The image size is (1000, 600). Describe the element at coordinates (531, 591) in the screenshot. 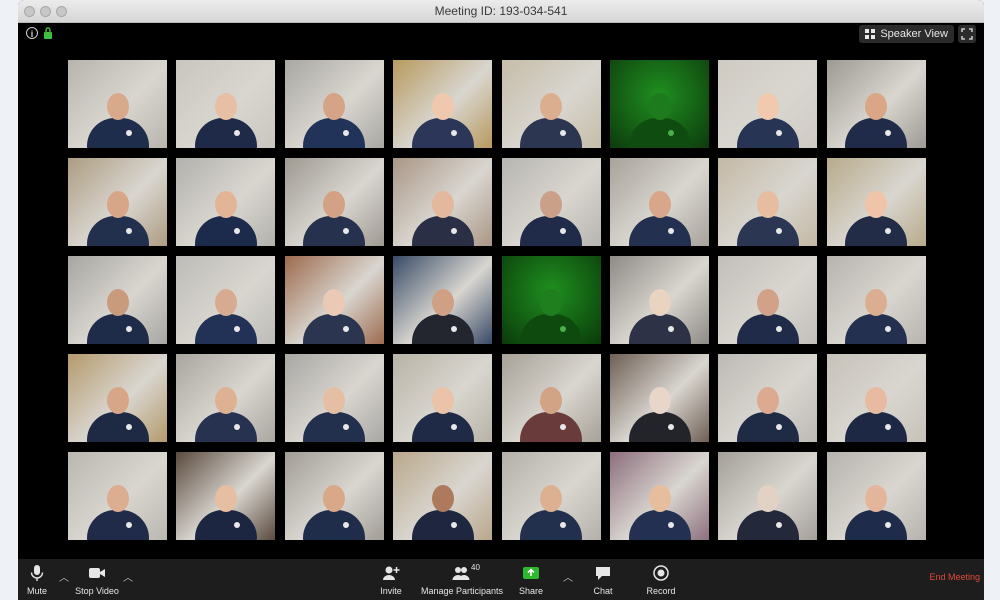

I see `share-label: Share` at that location.